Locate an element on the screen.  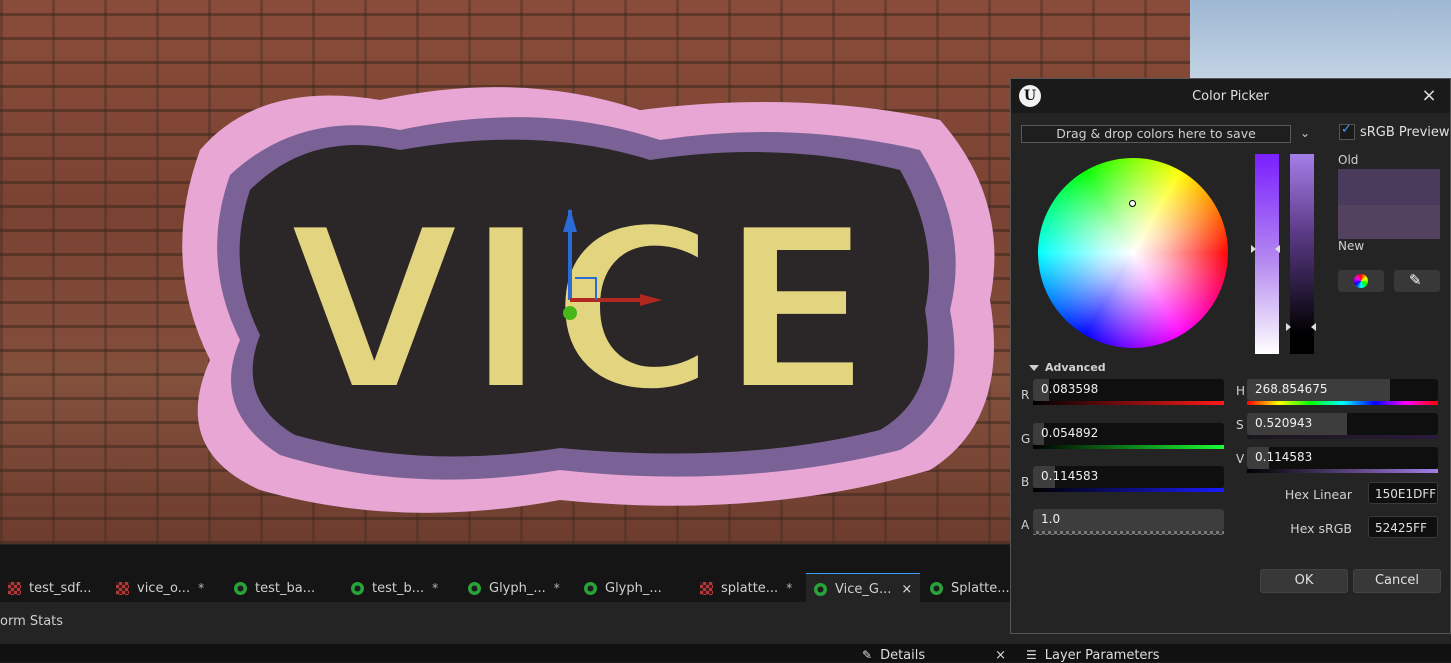
saturation-handle-left is located at coordinates (1253, 249).